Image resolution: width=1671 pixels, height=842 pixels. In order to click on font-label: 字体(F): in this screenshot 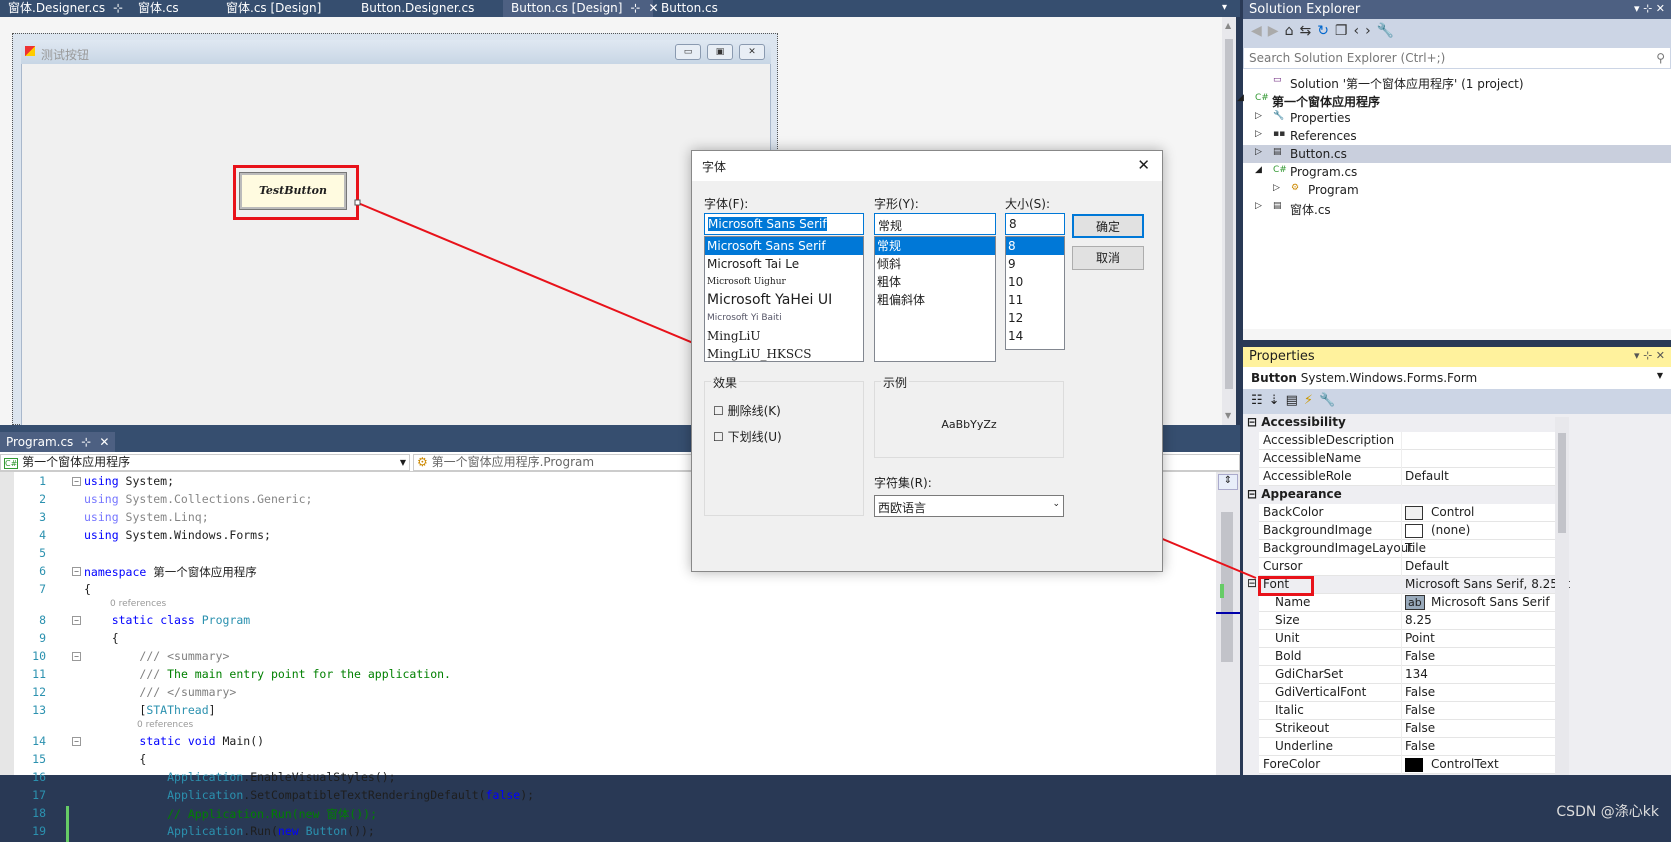, I will do `click(726, 204)`.